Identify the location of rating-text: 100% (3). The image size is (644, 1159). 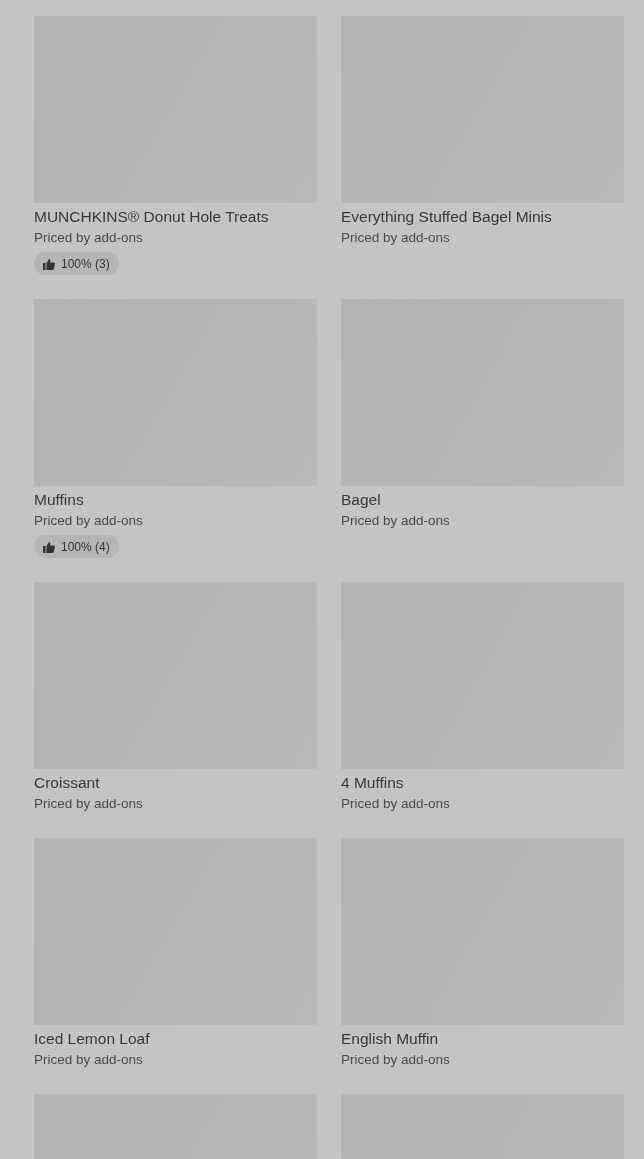
(85, 263).